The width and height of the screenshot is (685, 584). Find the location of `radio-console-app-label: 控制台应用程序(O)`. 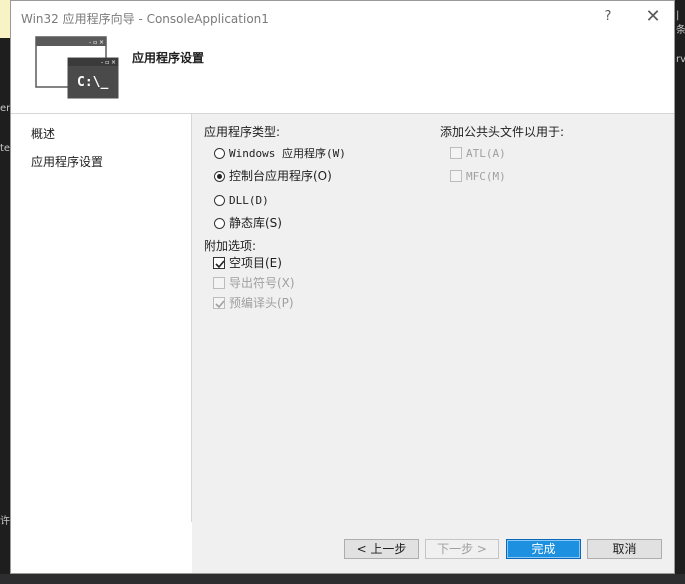

radio-console-app-label: 控制台应用程序(O) is located at coordinates (280, 176).